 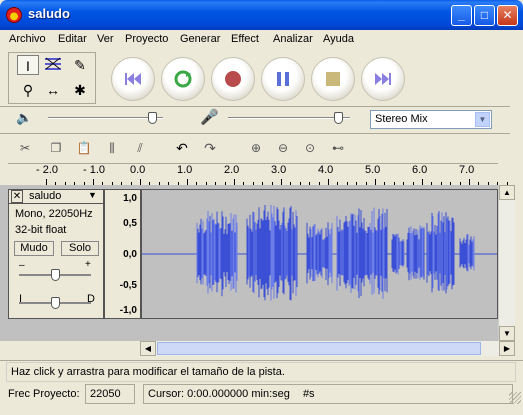 I want to click on microphone-icon: 🎤, so click(x=209, y=117).